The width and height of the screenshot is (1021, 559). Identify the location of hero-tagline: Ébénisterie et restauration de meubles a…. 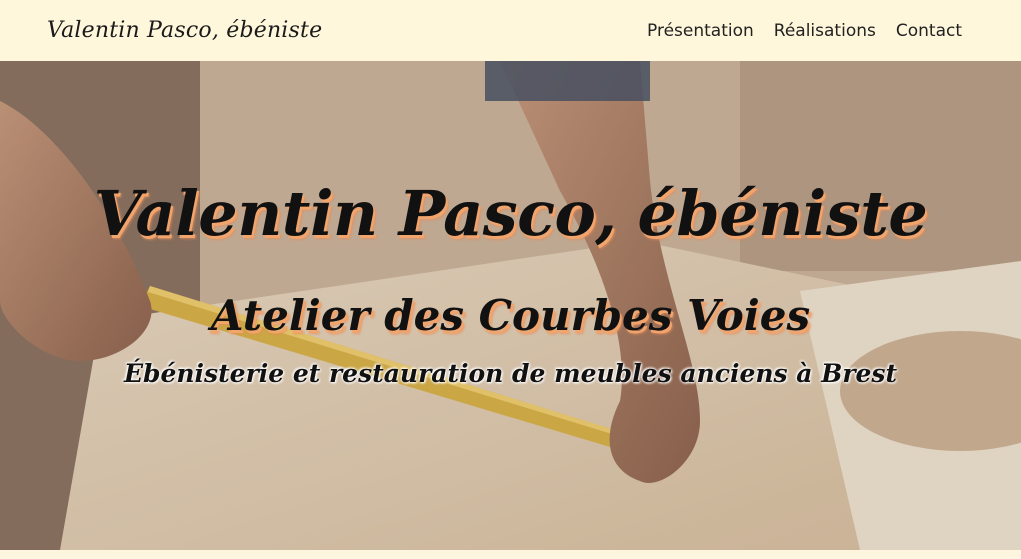
(510, 373).